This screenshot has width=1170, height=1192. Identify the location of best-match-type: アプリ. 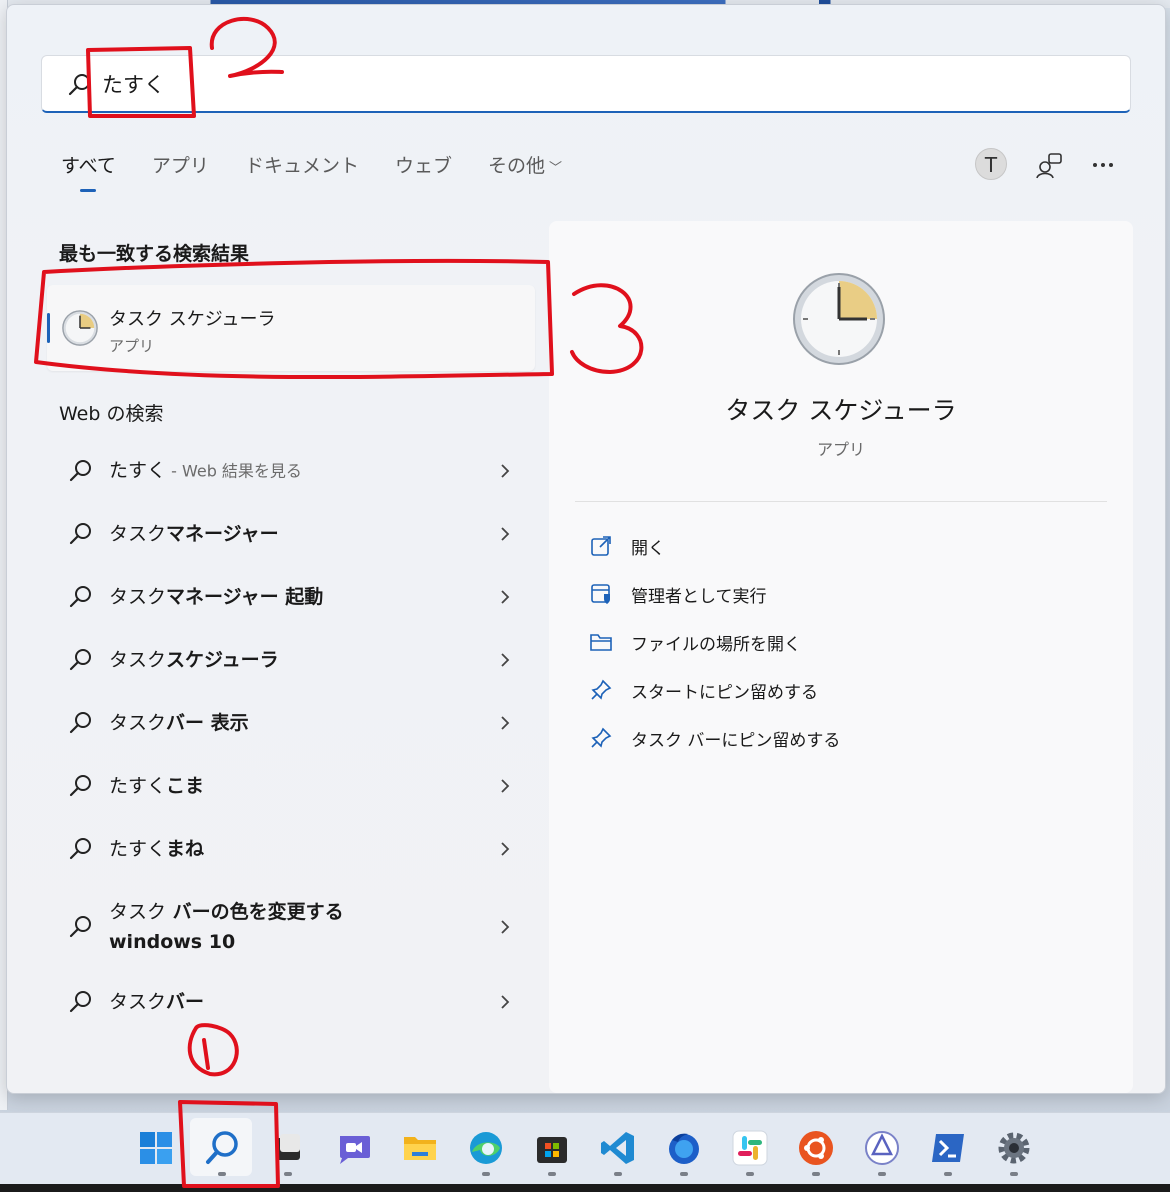
(132, 346).